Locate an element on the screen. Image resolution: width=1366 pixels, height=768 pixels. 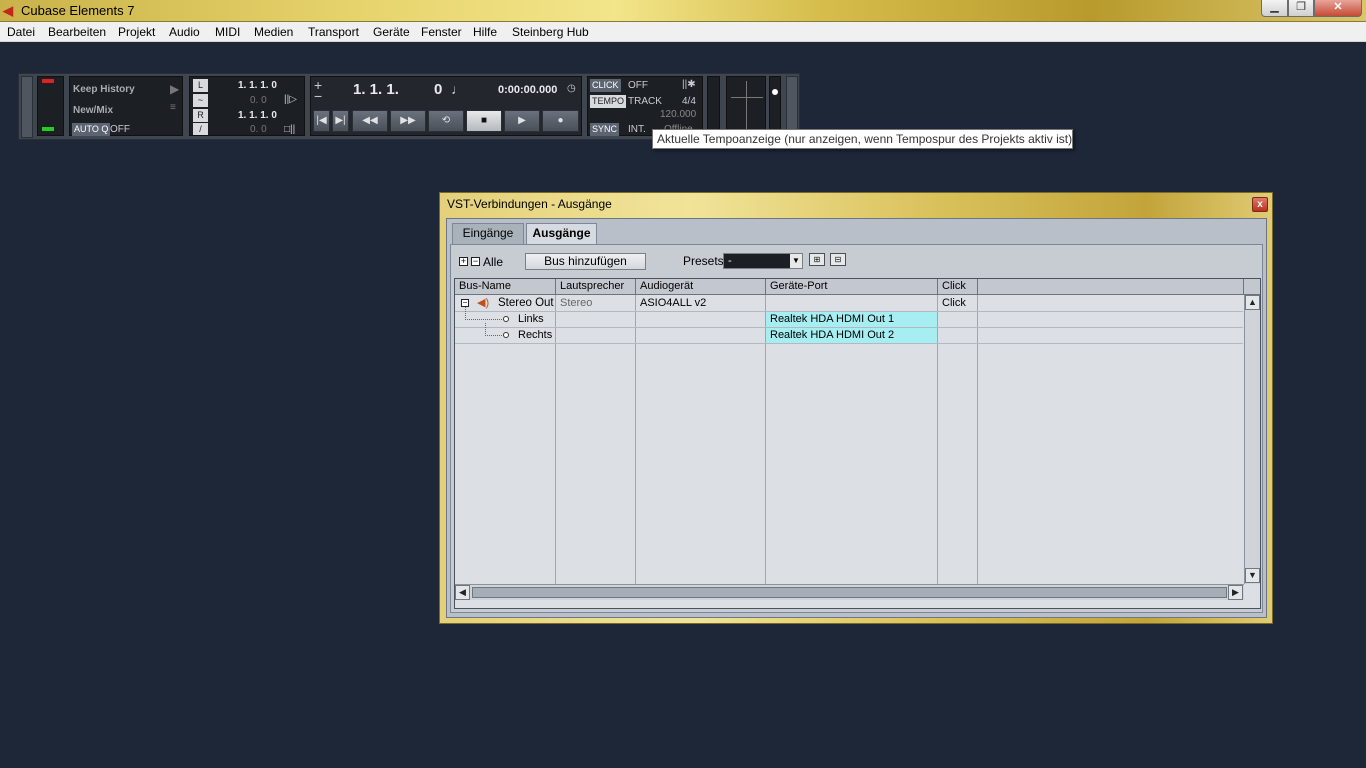
tempo-value: 120.000 is located at coordinates (678, 114).